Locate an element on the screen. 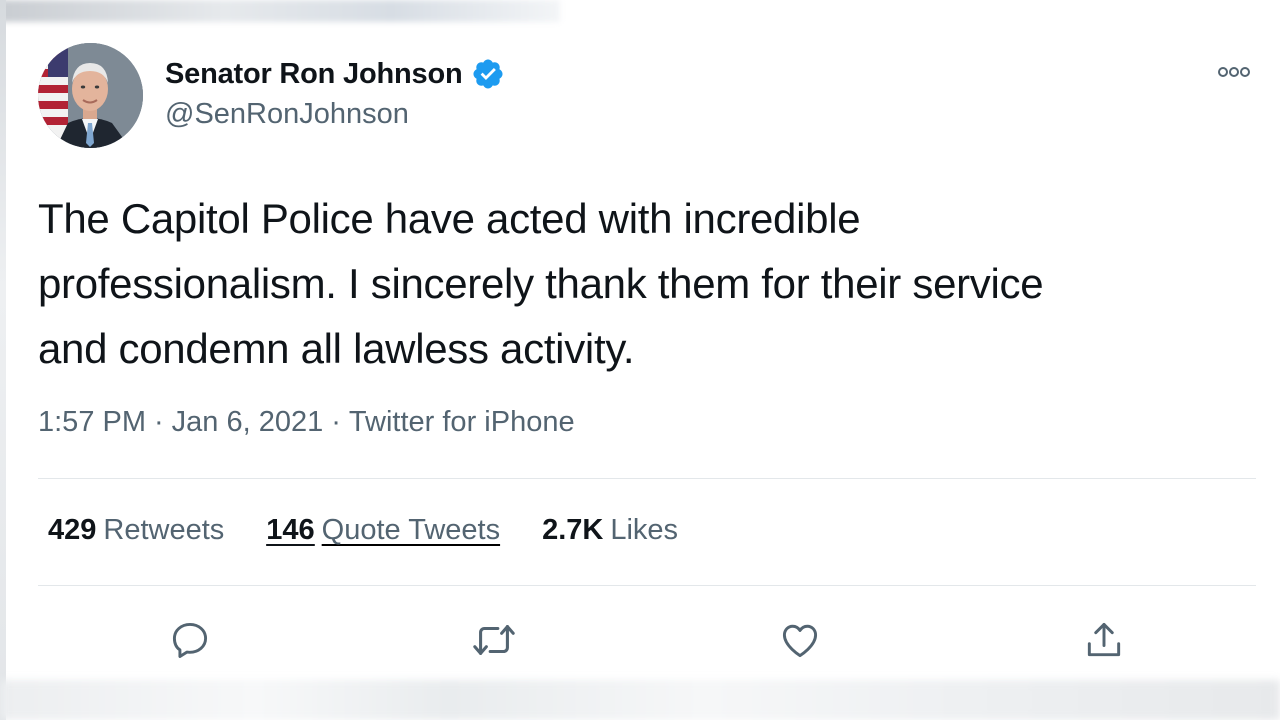 This screenshot has height=720, width=1280. author-name-row: Senator Ron Johnson is located at coordinates (335, 74).